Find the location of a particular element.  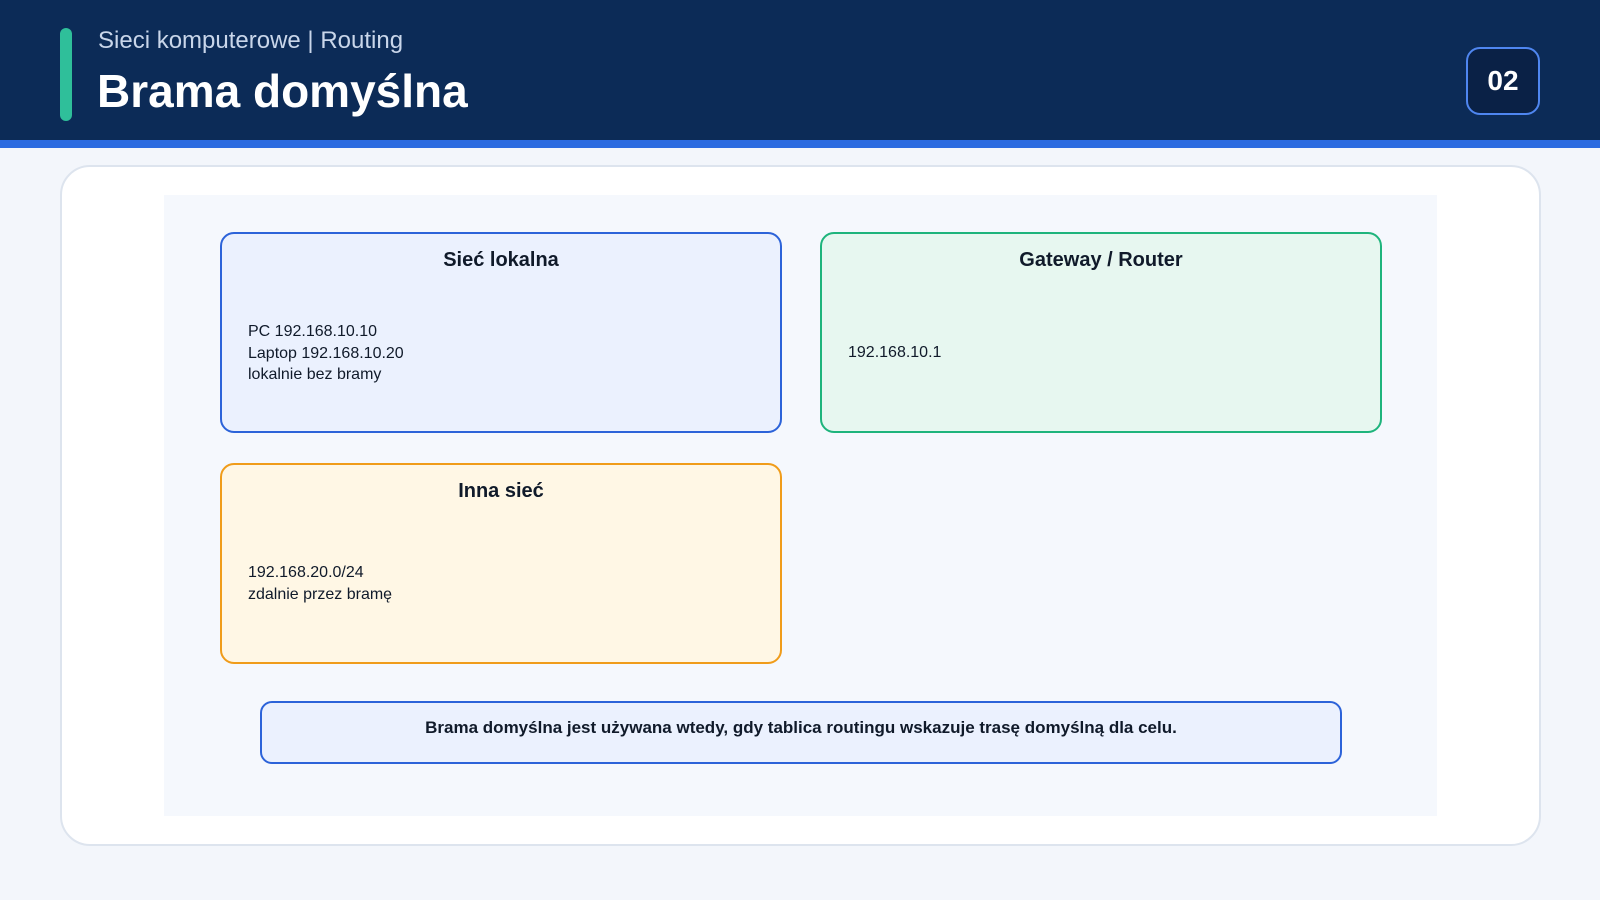

header-divider is located at coordinates (800, 144).